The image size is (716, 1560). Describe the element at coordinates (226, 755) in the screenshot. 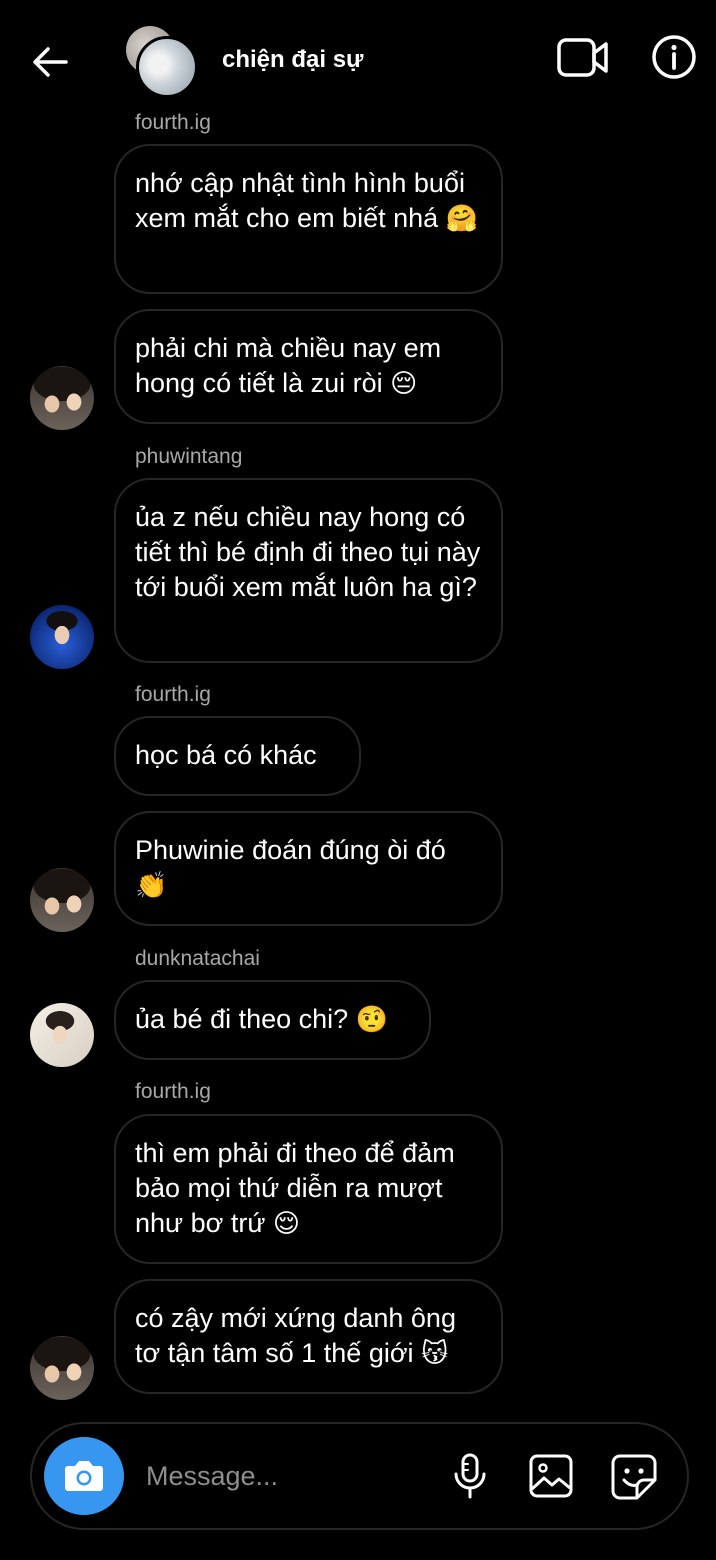

I see `message-text: học bá có khác` at that location.